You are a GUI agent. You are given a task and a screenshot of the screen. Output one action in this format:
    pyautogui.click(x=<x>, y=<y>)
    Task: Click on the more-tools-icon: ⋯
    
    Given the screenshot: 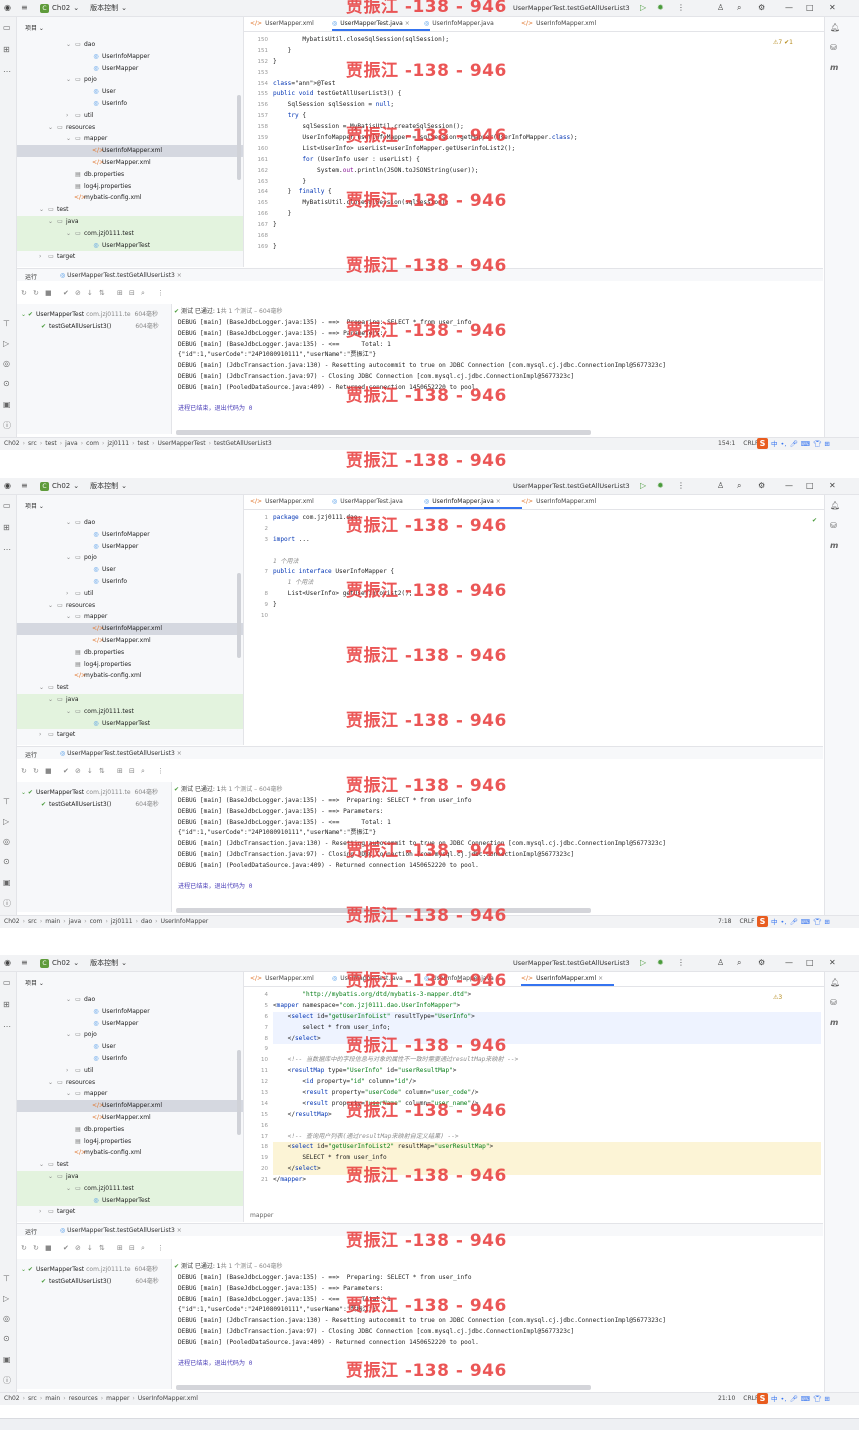 What is the action you would take?
    pyautogui.click(x=7, y=71)
    